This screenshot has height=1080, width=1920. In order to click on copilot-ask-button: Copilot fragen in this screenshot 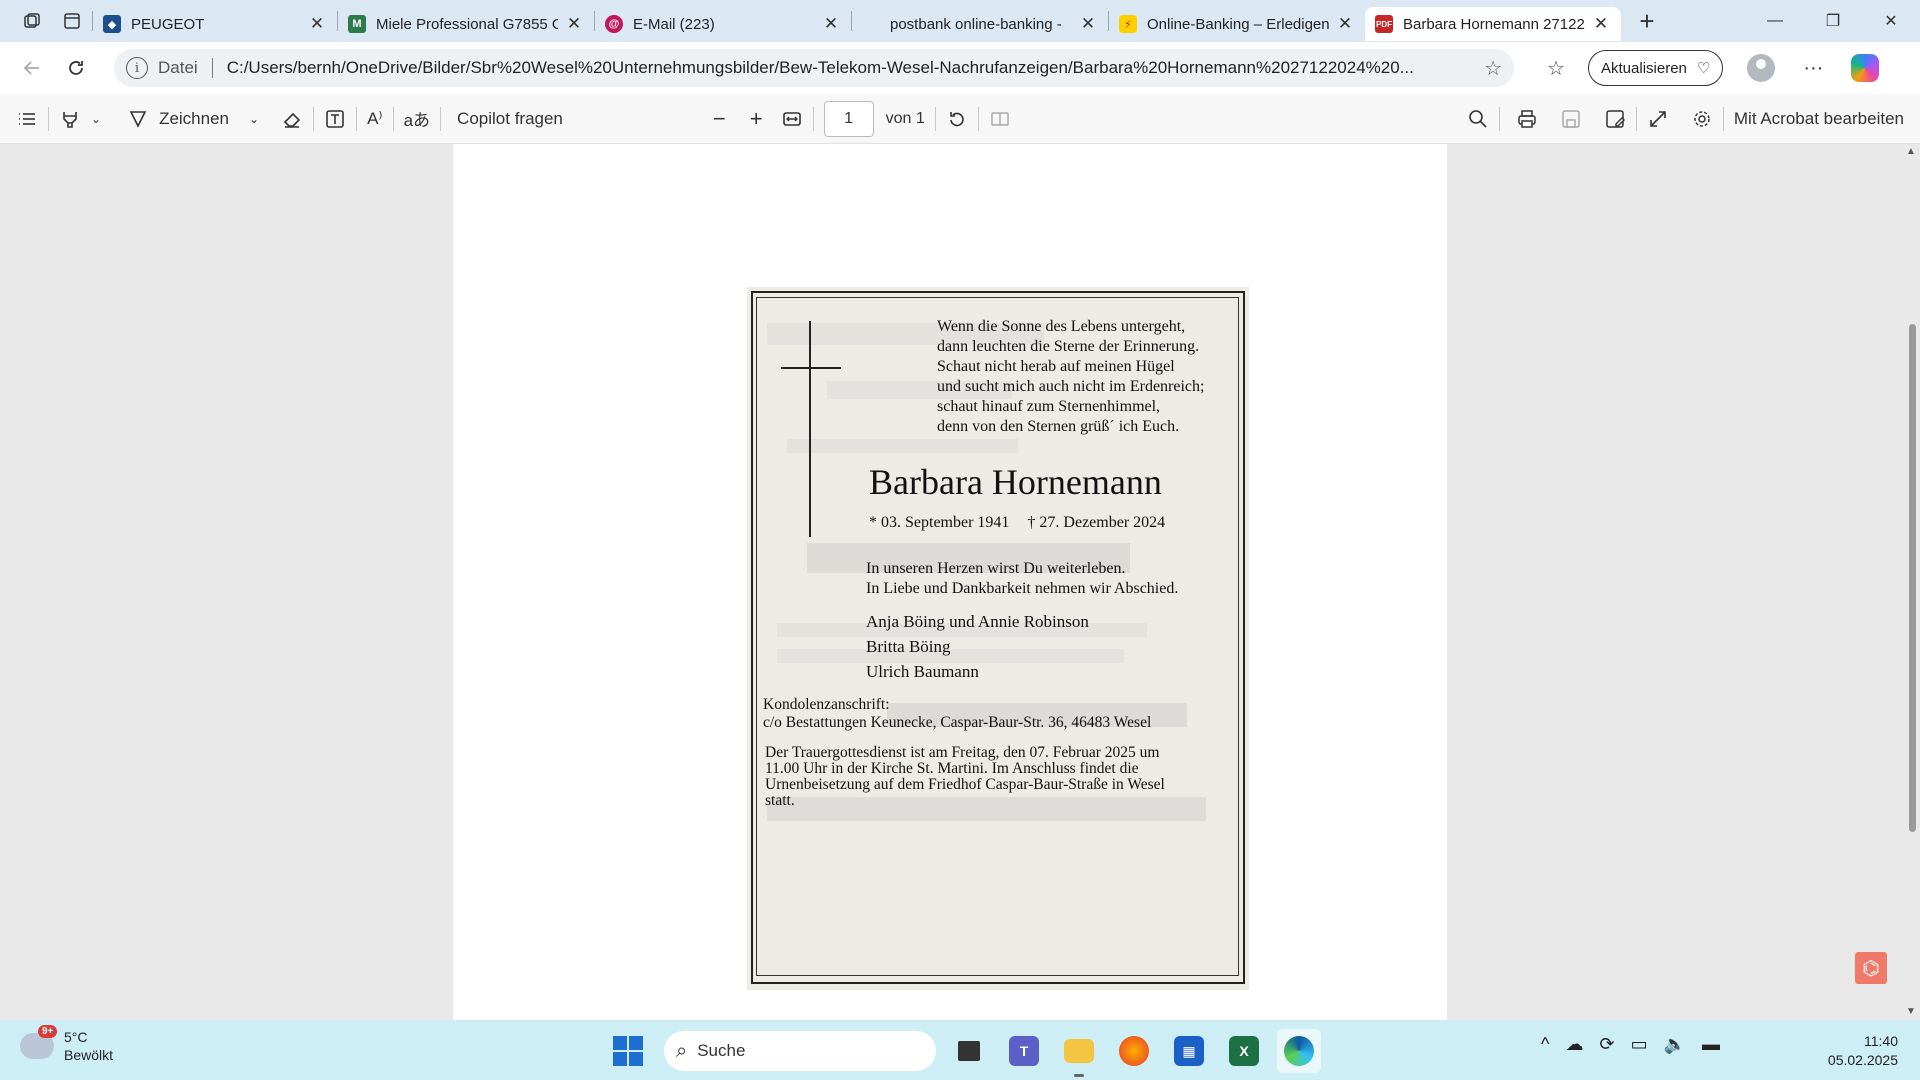, I will do `click(510, 119)`.